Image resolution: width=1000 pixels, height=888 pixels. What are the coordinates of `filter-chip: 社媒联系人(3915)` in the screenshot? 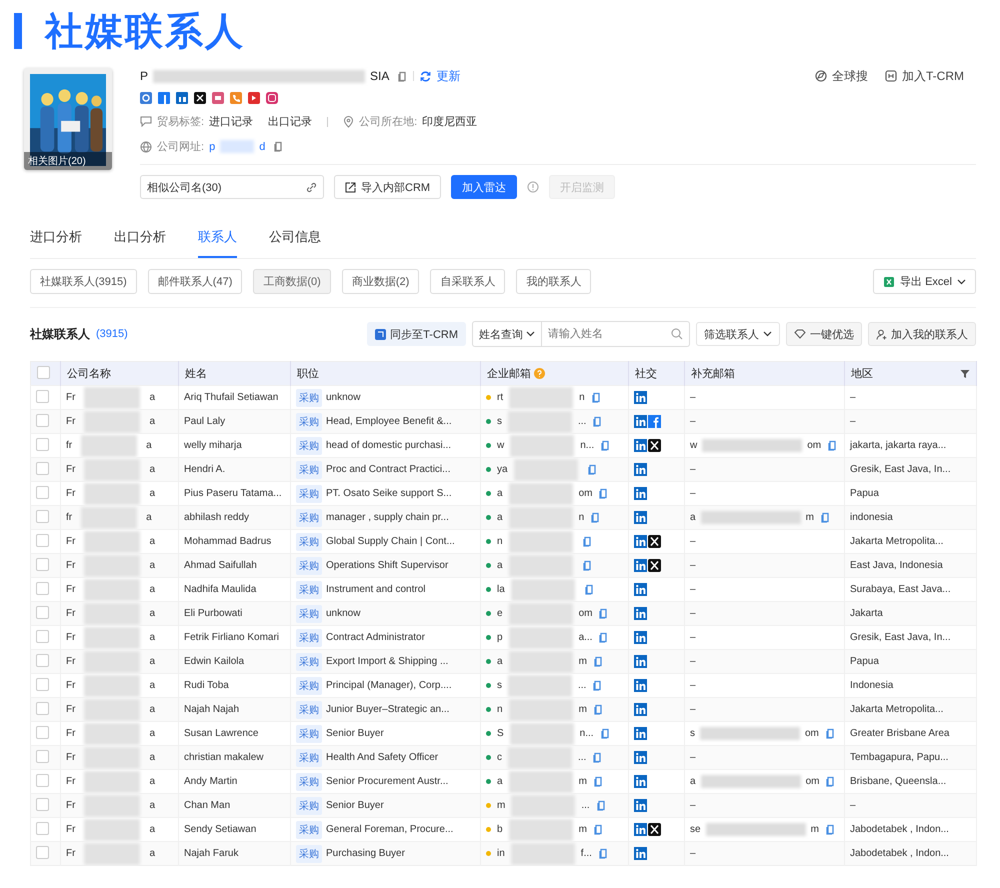 It's located at (83, 281).